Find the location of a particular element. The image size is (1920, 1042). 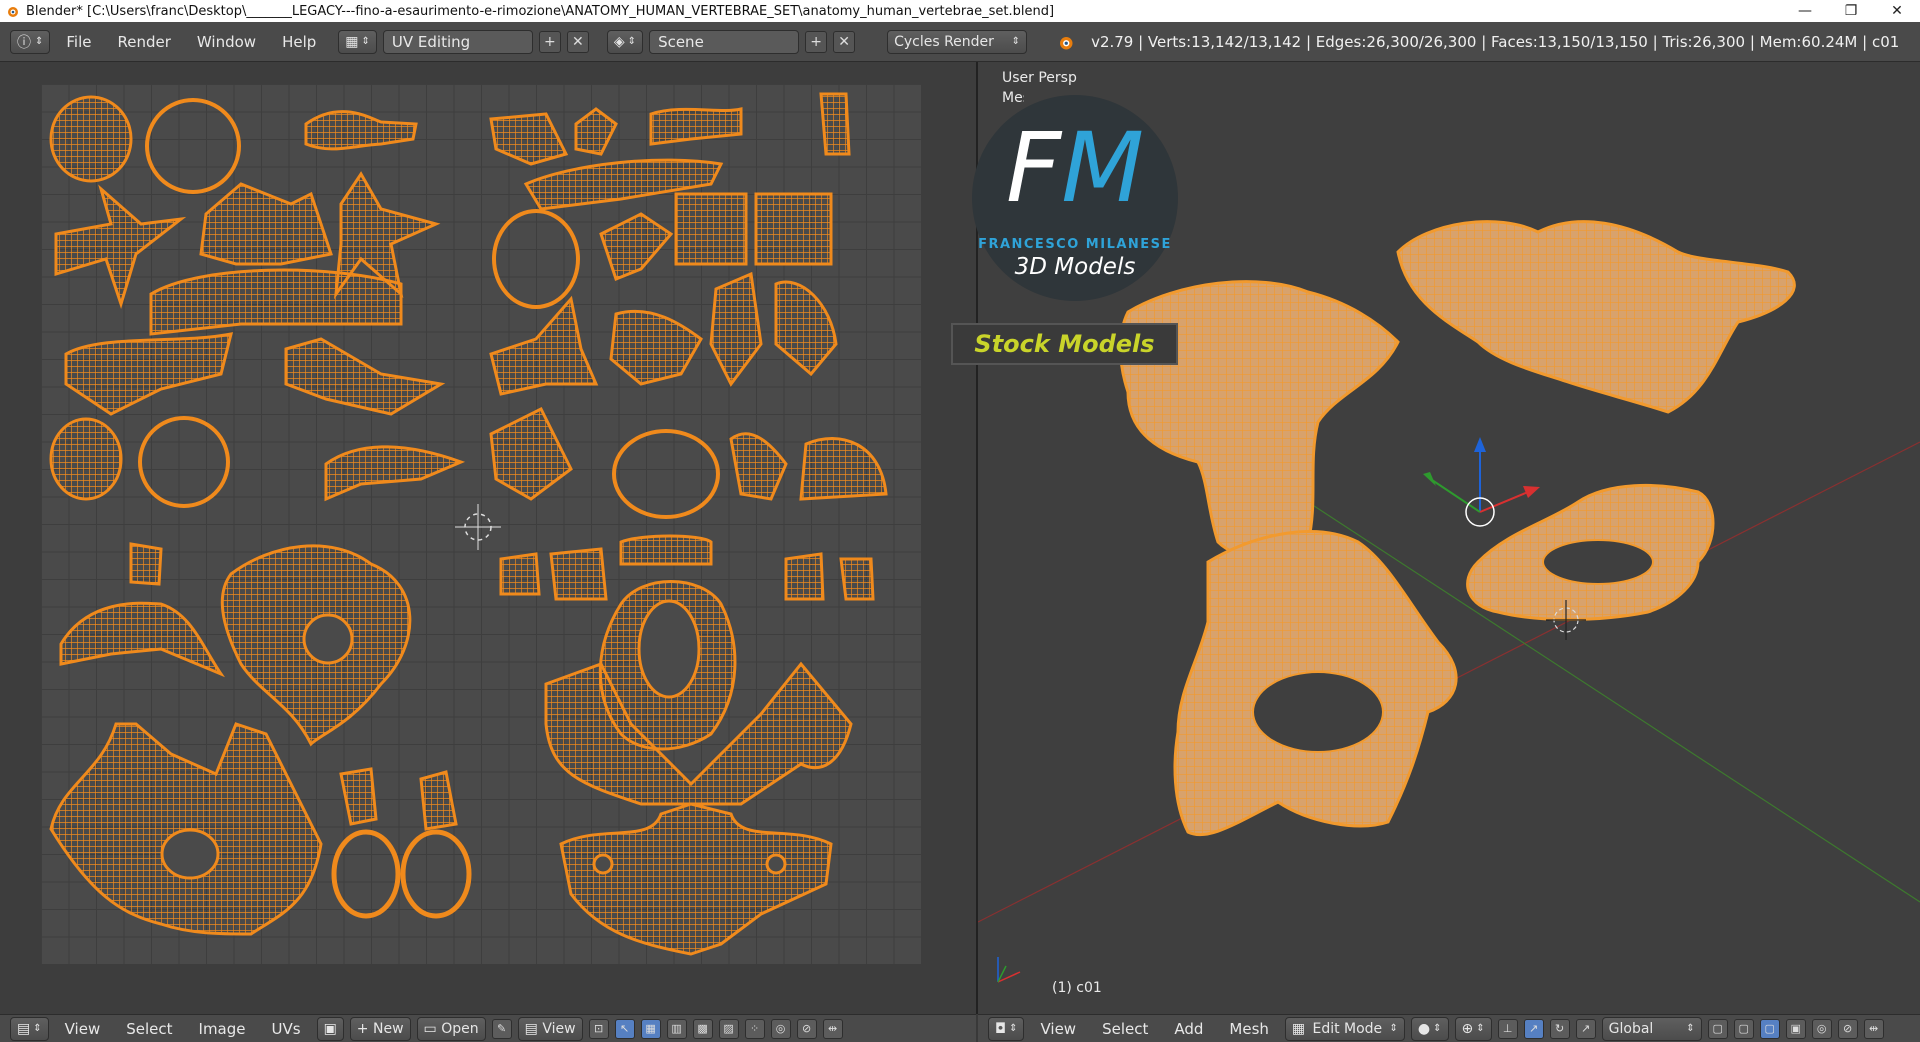

menu-help: Help is located at coordinates (299, 42).